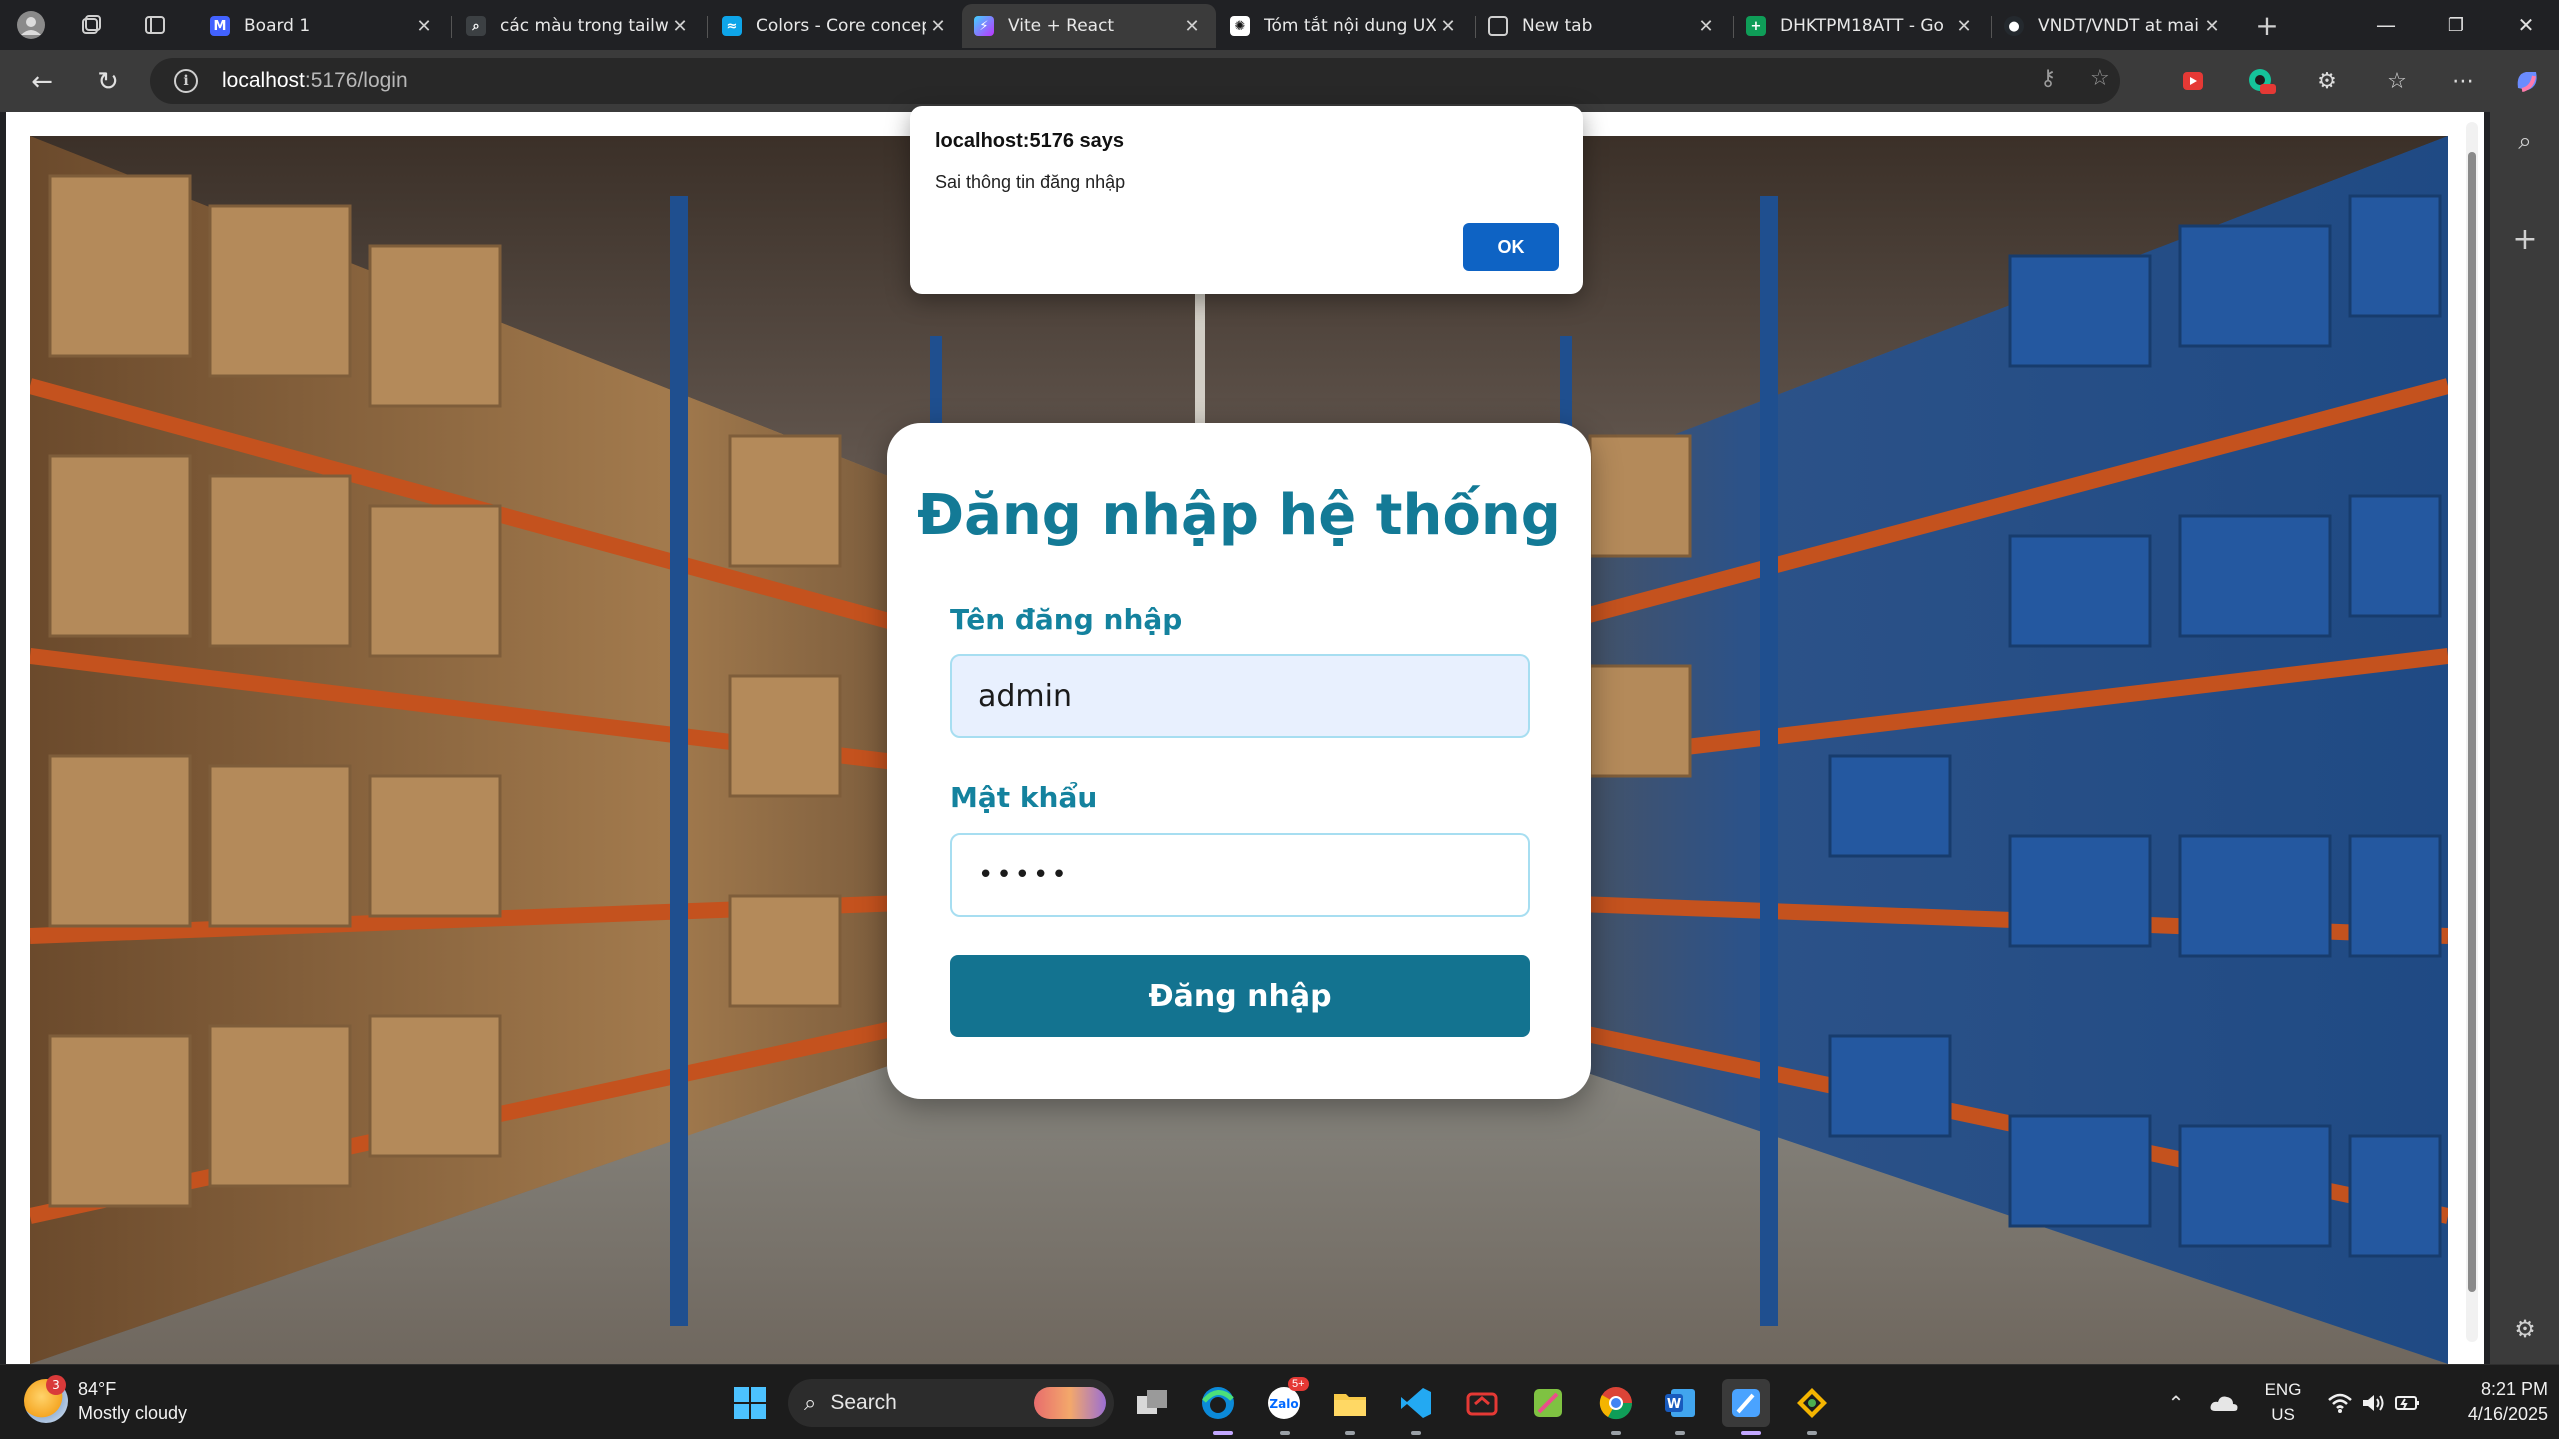  I want to click on tailwind-icon: ≈, so click(732, 26).